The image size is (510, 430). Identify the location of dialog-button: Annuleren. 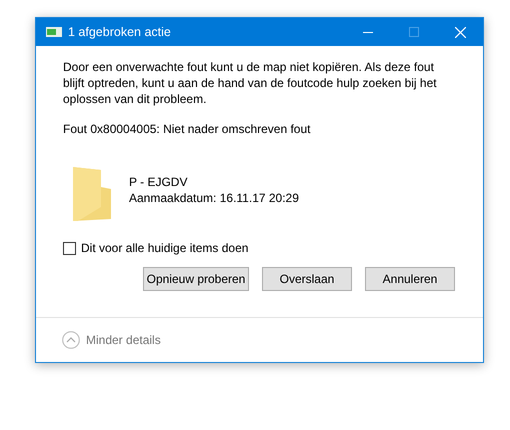
(410, 279).